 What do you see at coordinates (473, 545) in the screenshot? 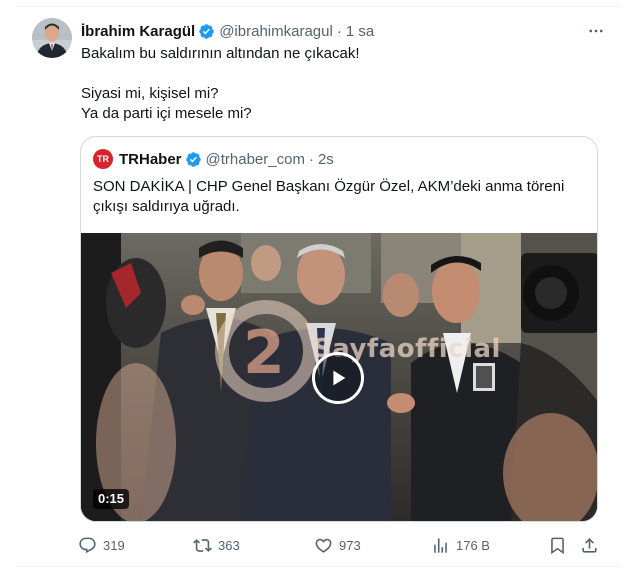
I see `views-count: 176 B` at bounding box center [473, 545].